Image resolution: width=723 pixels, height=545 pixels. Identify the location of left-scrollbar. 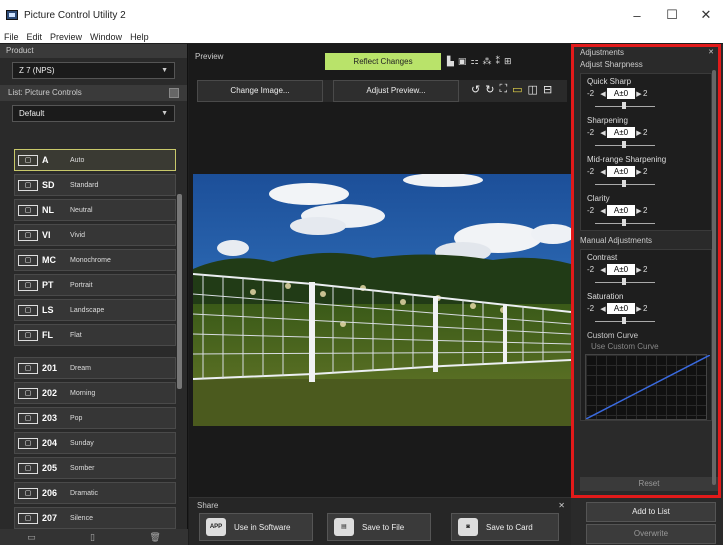
(179, 291).